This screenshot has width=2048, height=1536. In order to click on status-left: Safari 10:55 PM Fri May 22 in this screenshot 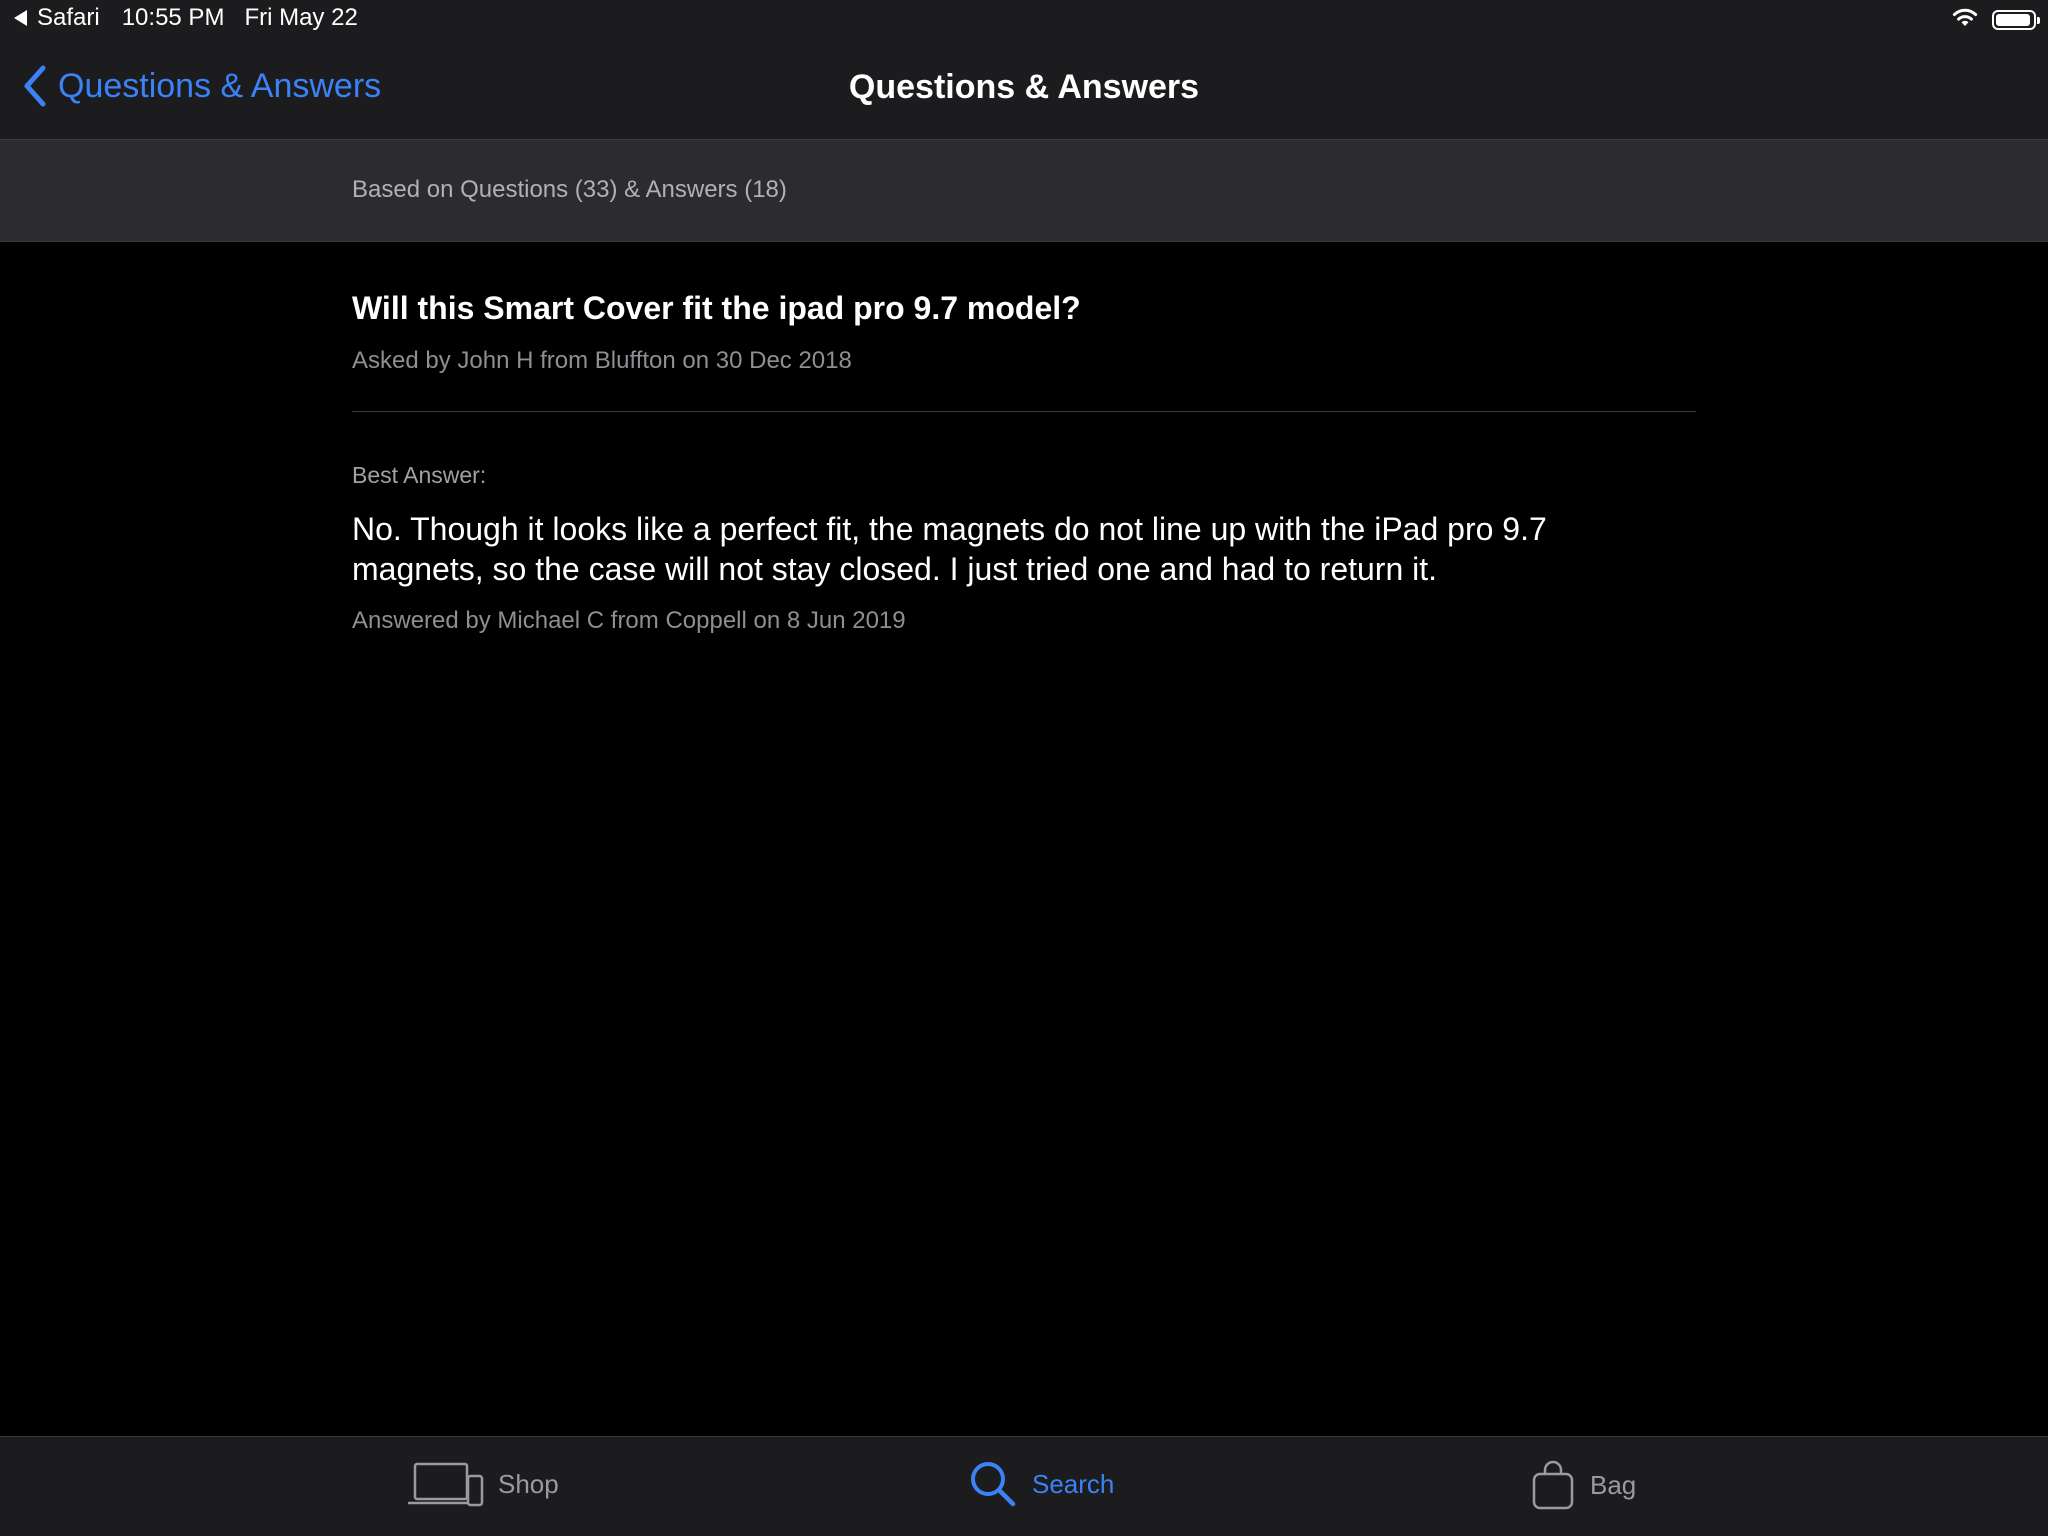, I will do `click(186, 18)`.